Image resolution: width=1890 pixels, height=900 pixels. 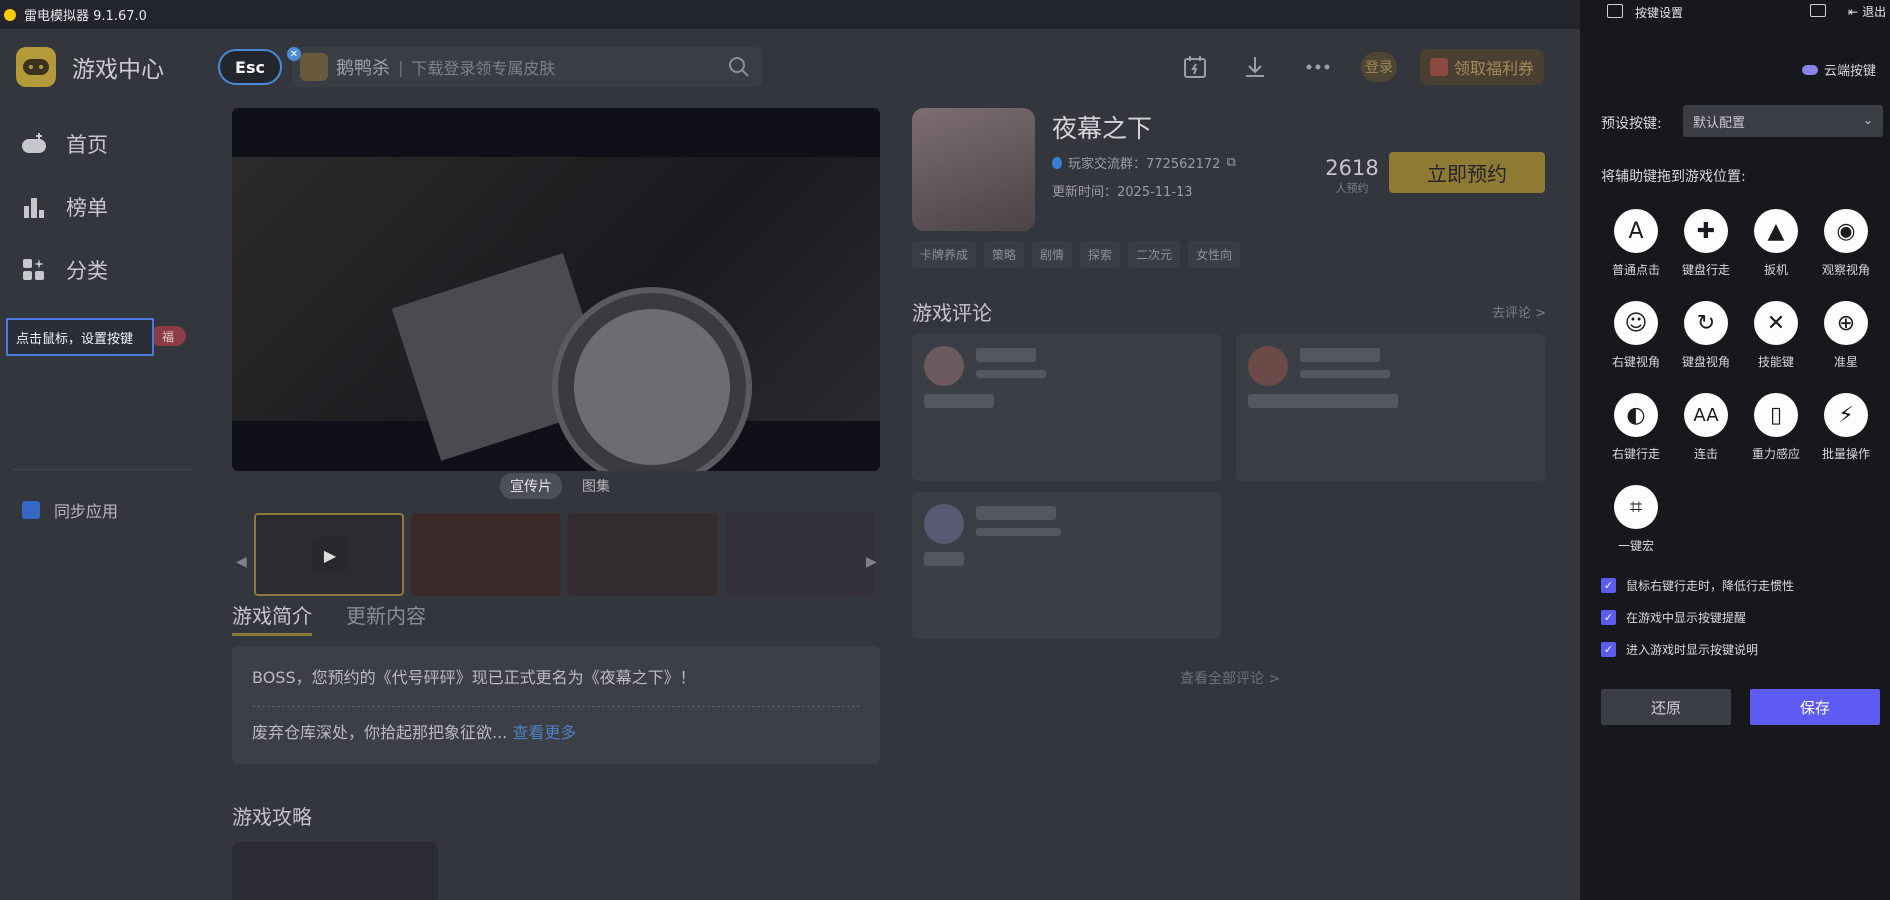 I want to click on login-button: 登录, so click(x=1379, y=67).